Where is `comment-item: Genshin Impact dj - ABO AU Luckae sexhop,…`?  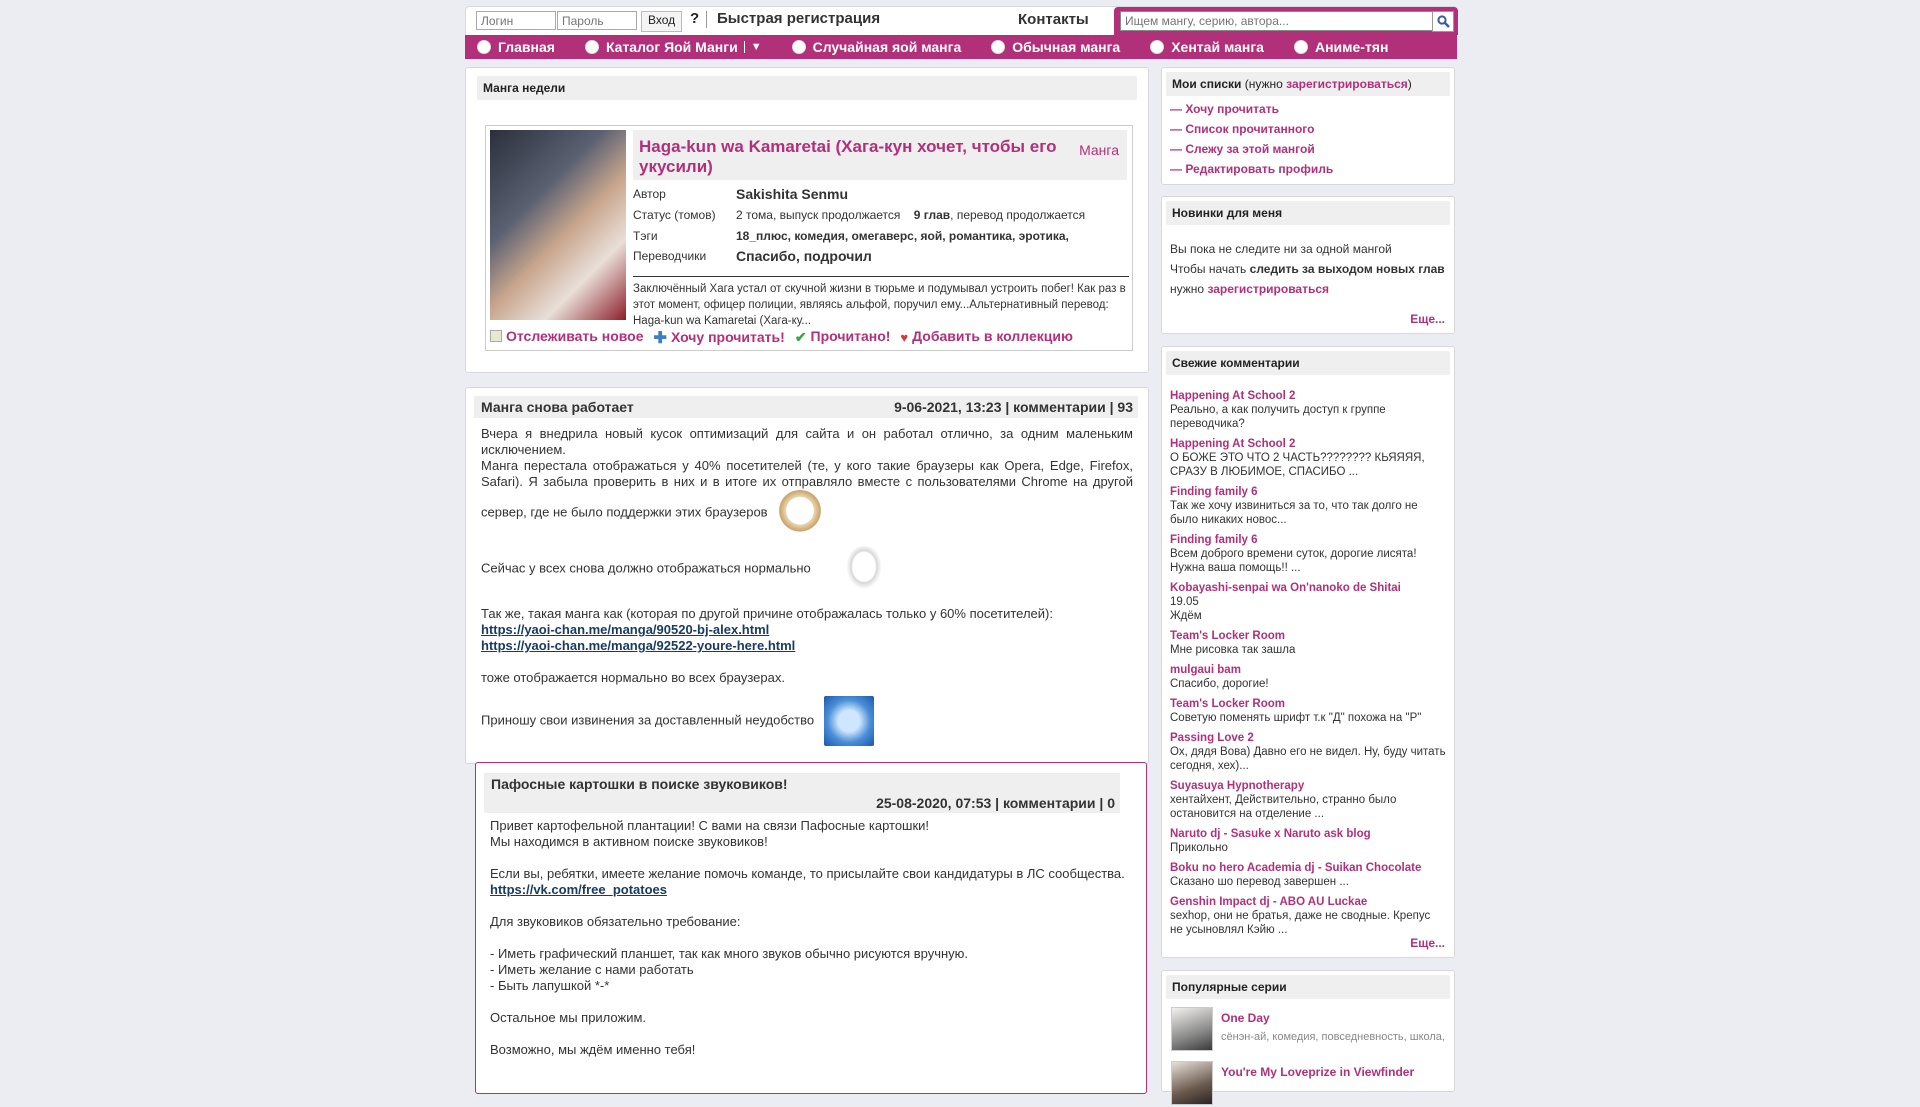 comment-item: Genshin Impact dj - ABO AU Luckae sexhop,… is located at coordinates (1308, 916).